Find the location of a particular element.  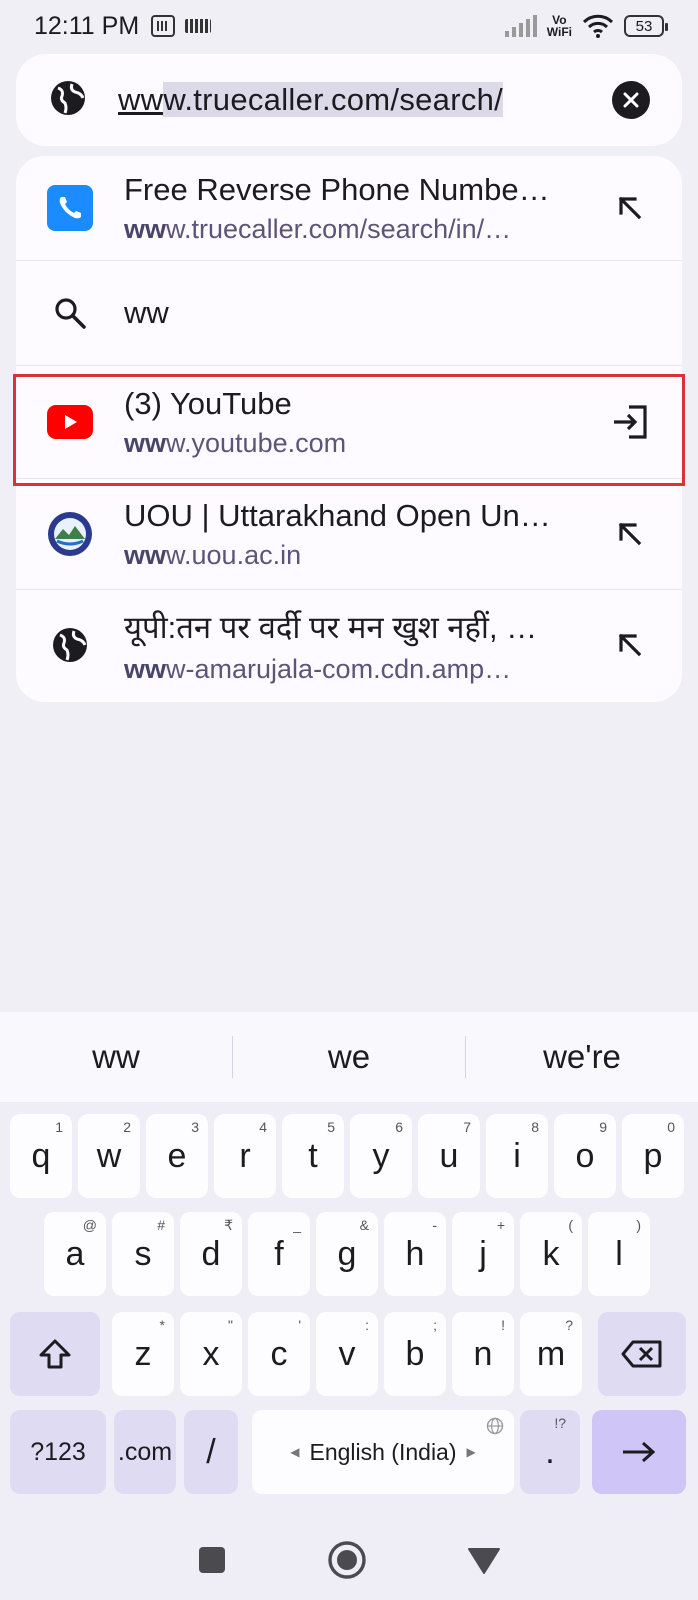

period-key: !?. is located at coordinates (550, 1452).